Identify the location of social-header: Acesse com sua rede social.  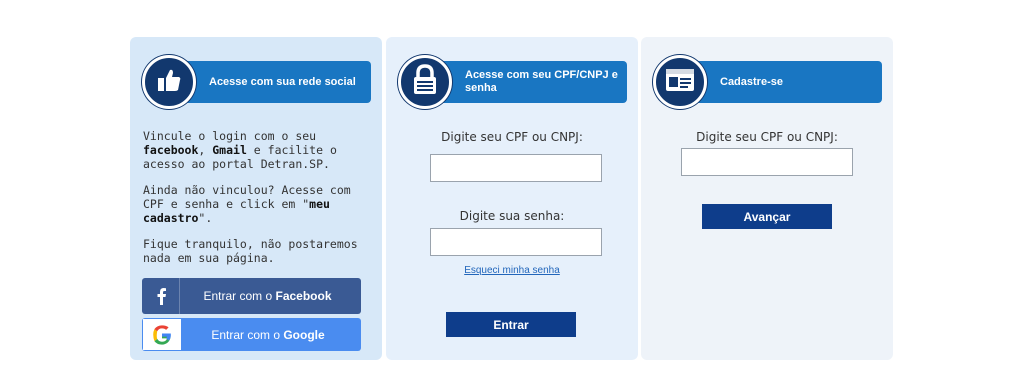
(256, 82).